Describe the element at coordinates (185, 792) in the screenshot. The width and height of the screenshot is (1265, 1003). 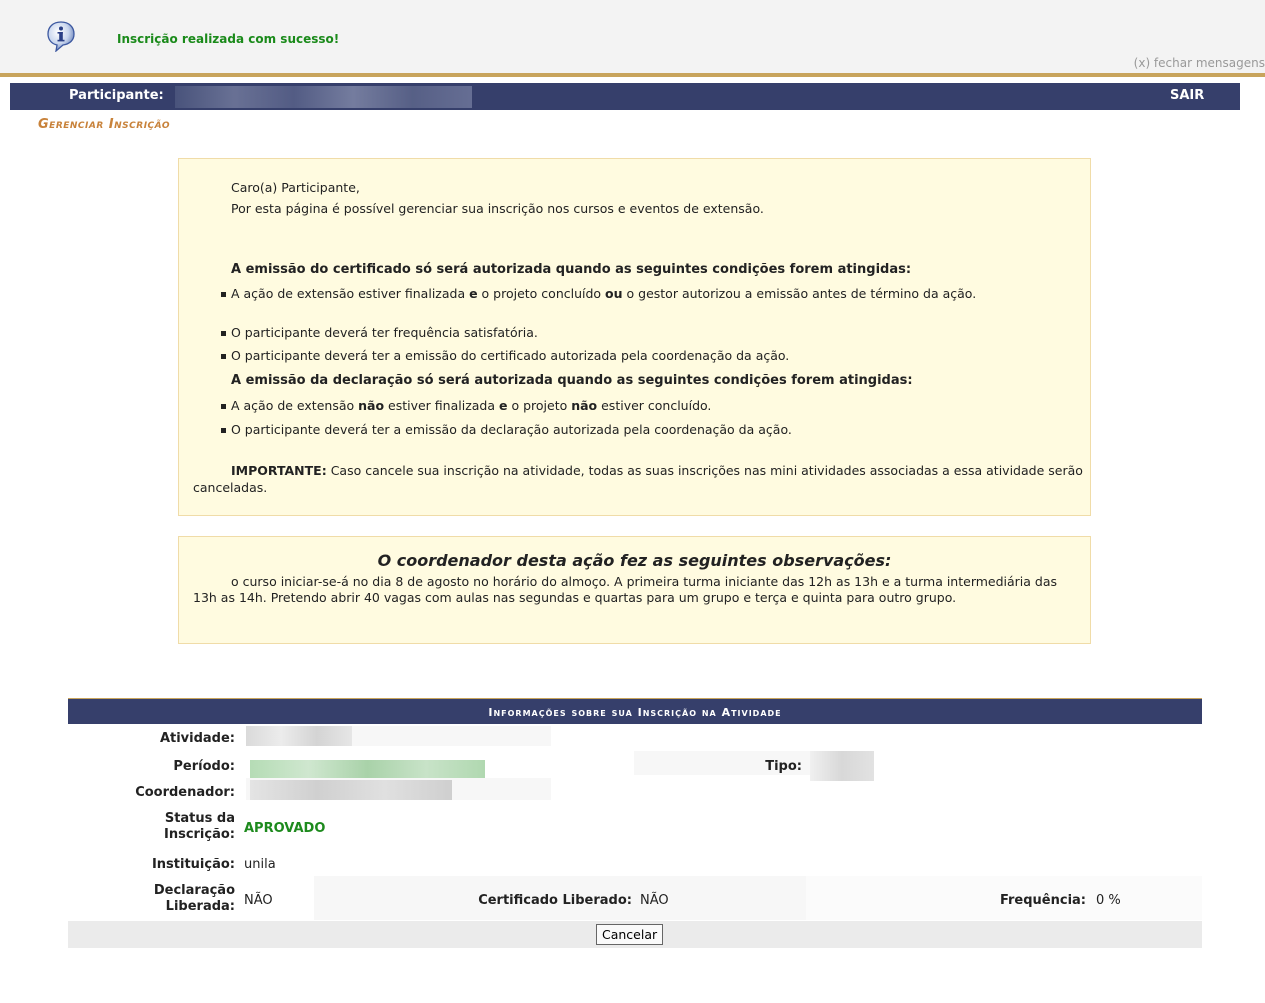
I see `coordinator-label: Coordenador:` at that location.